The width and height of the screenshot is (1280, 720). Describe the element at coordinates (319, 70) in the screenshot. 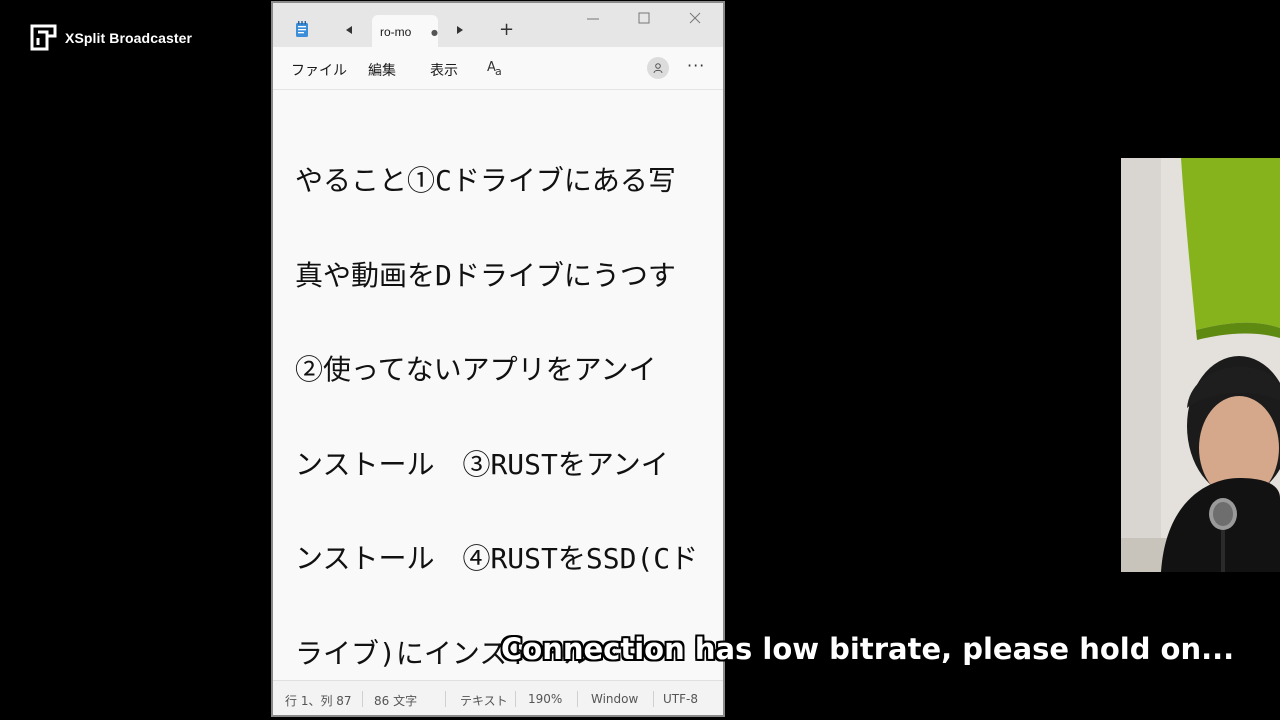

I see `menu-file: ファイル` at that location.